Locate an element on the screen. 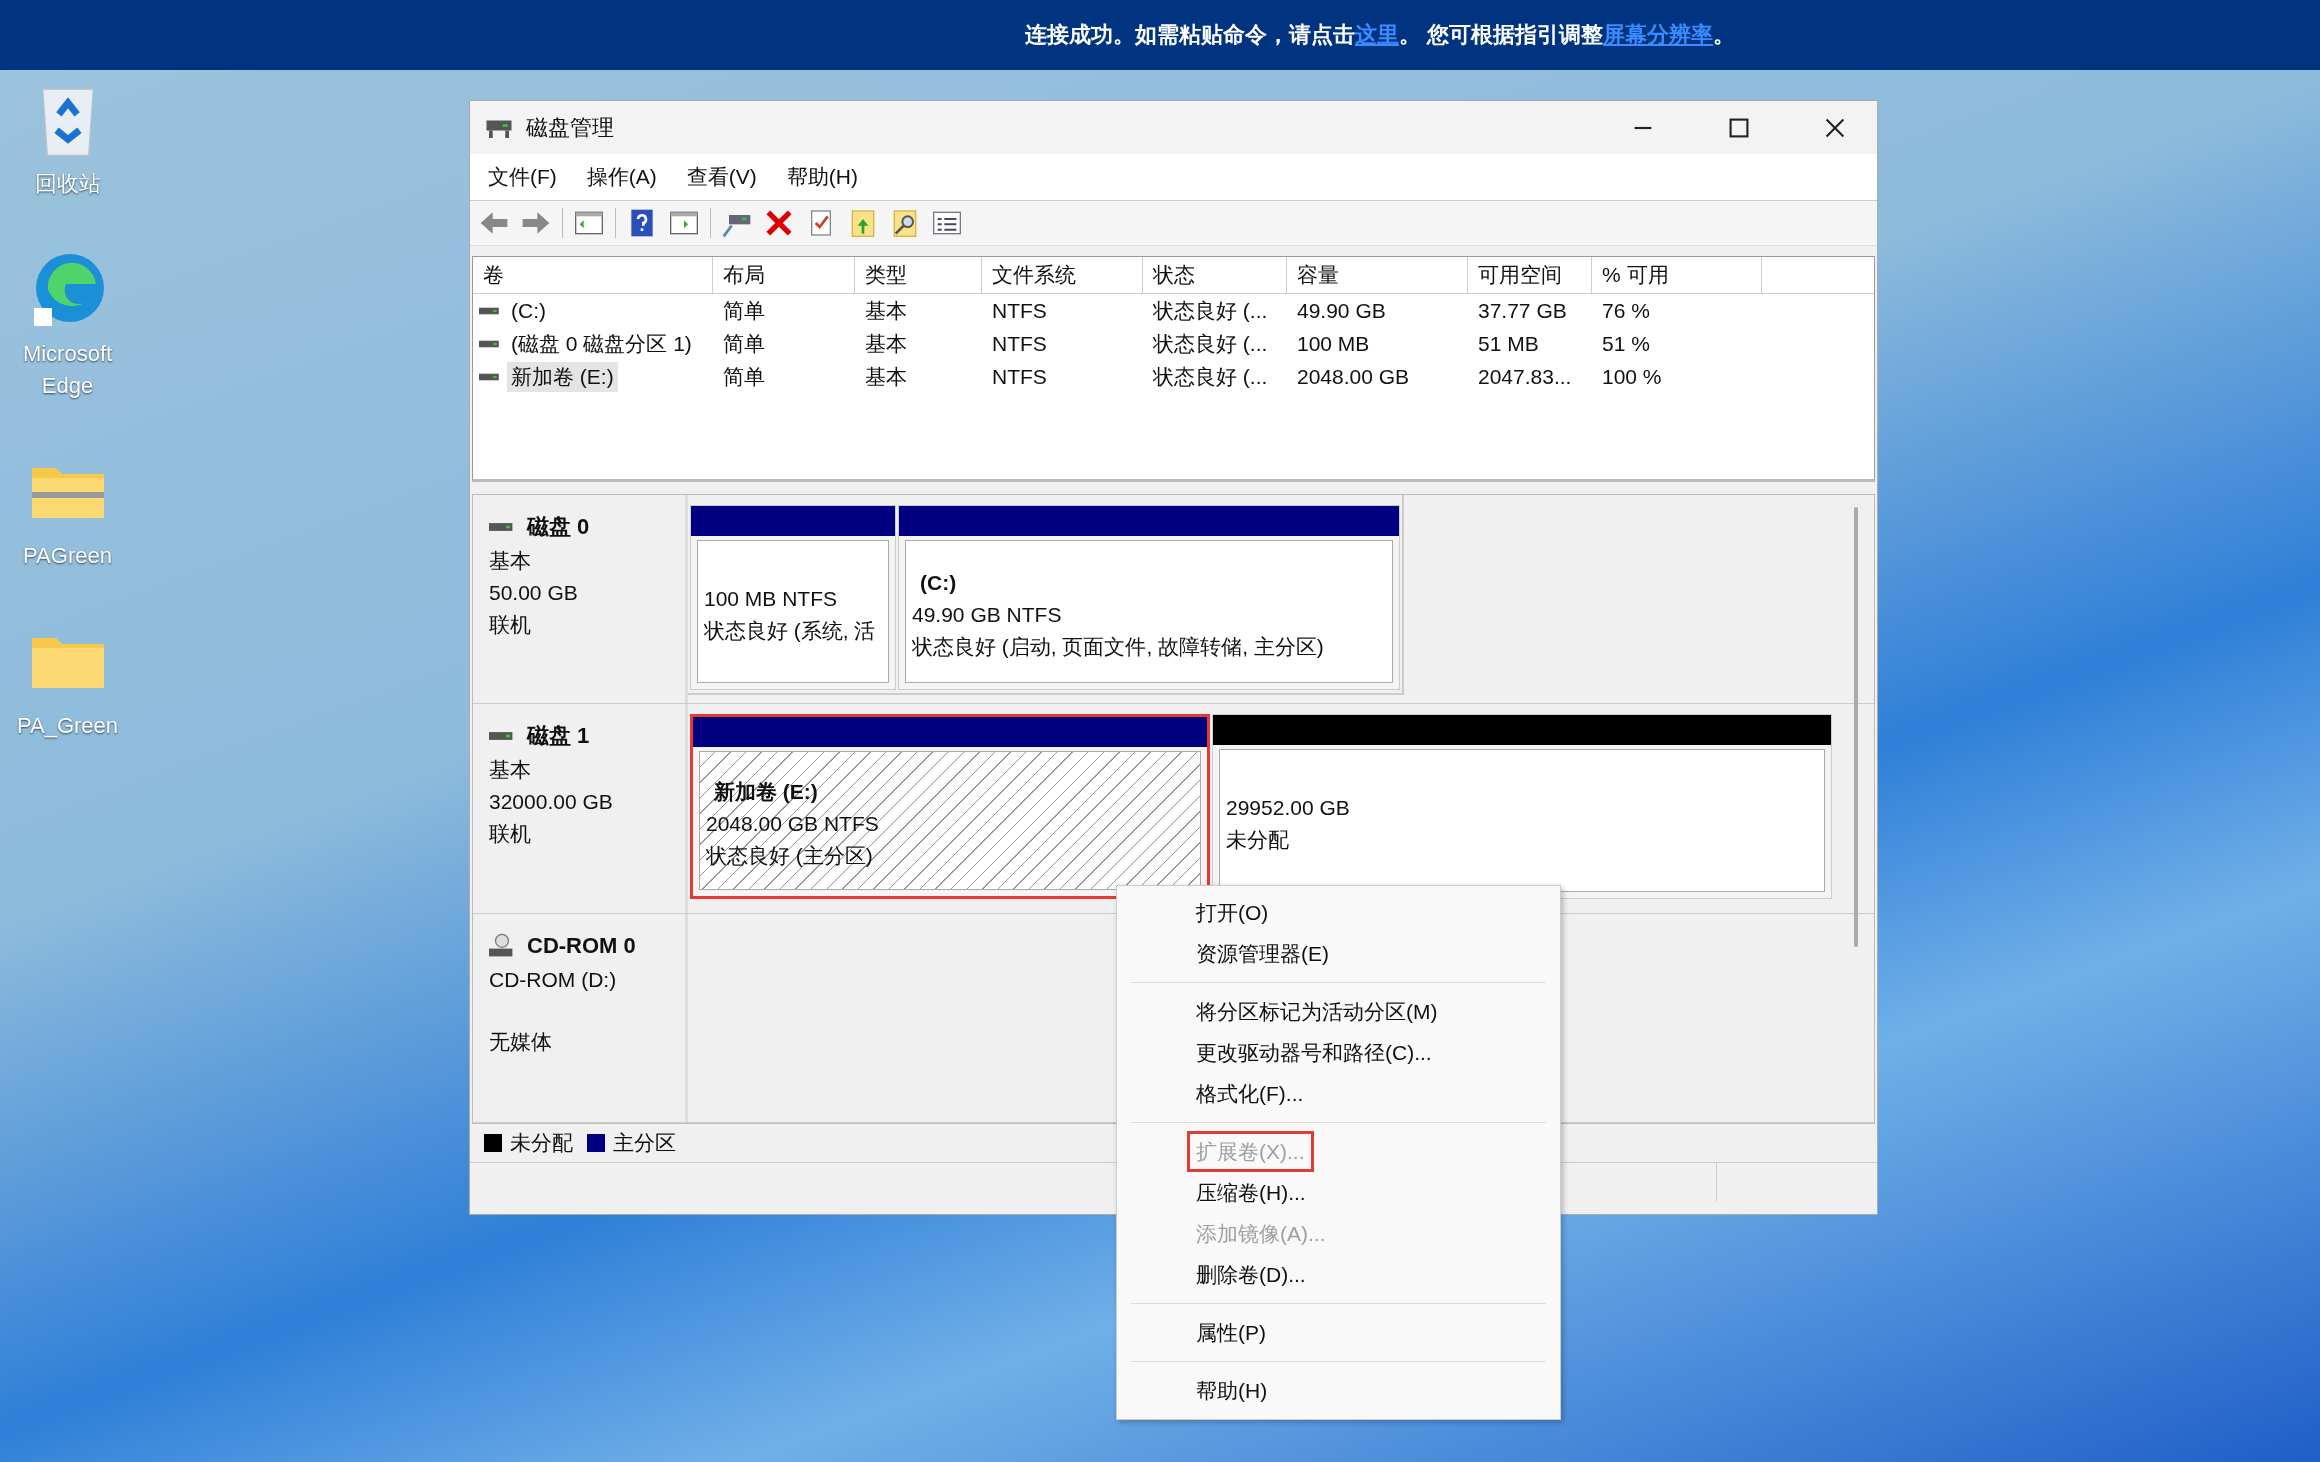 The height and width of the screenshot is (1462, 2320). partition-detail: 49.90 GB NTFS is located at coordinates (987, 614).